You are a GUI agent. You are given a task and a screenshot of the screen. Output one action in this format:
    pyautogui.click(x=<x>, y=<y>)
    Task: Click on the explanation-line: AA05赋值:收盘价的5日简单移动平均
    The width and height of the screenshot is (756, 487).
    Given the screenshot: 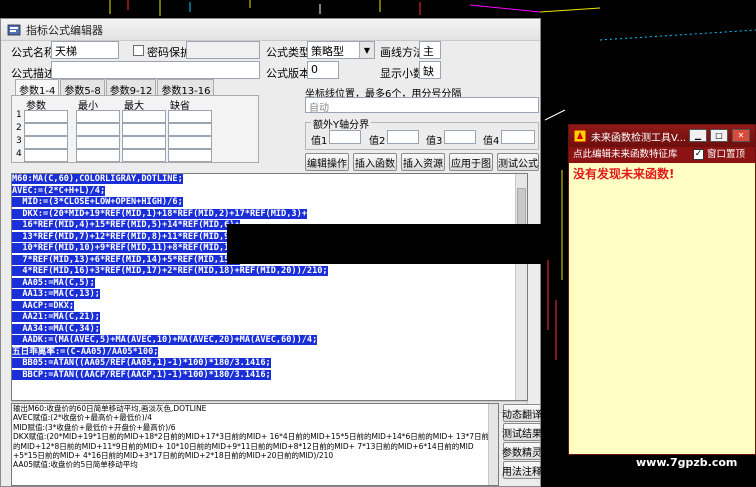 What is the action you would take?
    pyautogui.click(x=75, y=465)
    